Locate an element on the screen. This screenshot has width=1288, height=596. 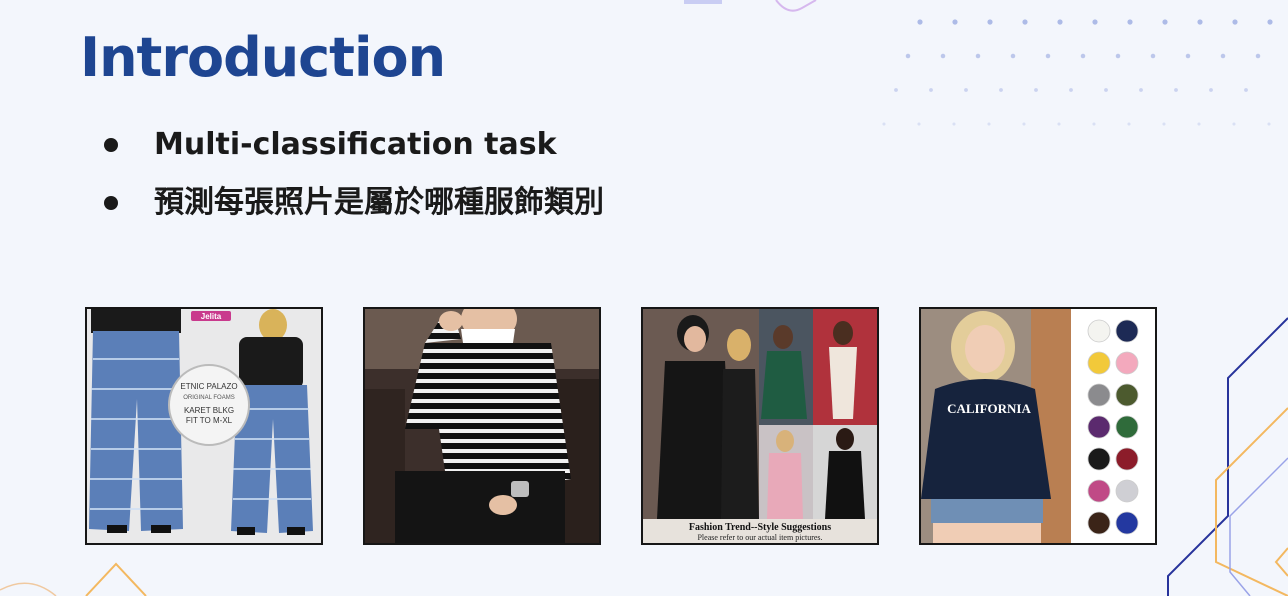
brand-label: Jelita is located at coordinates (211, 316).